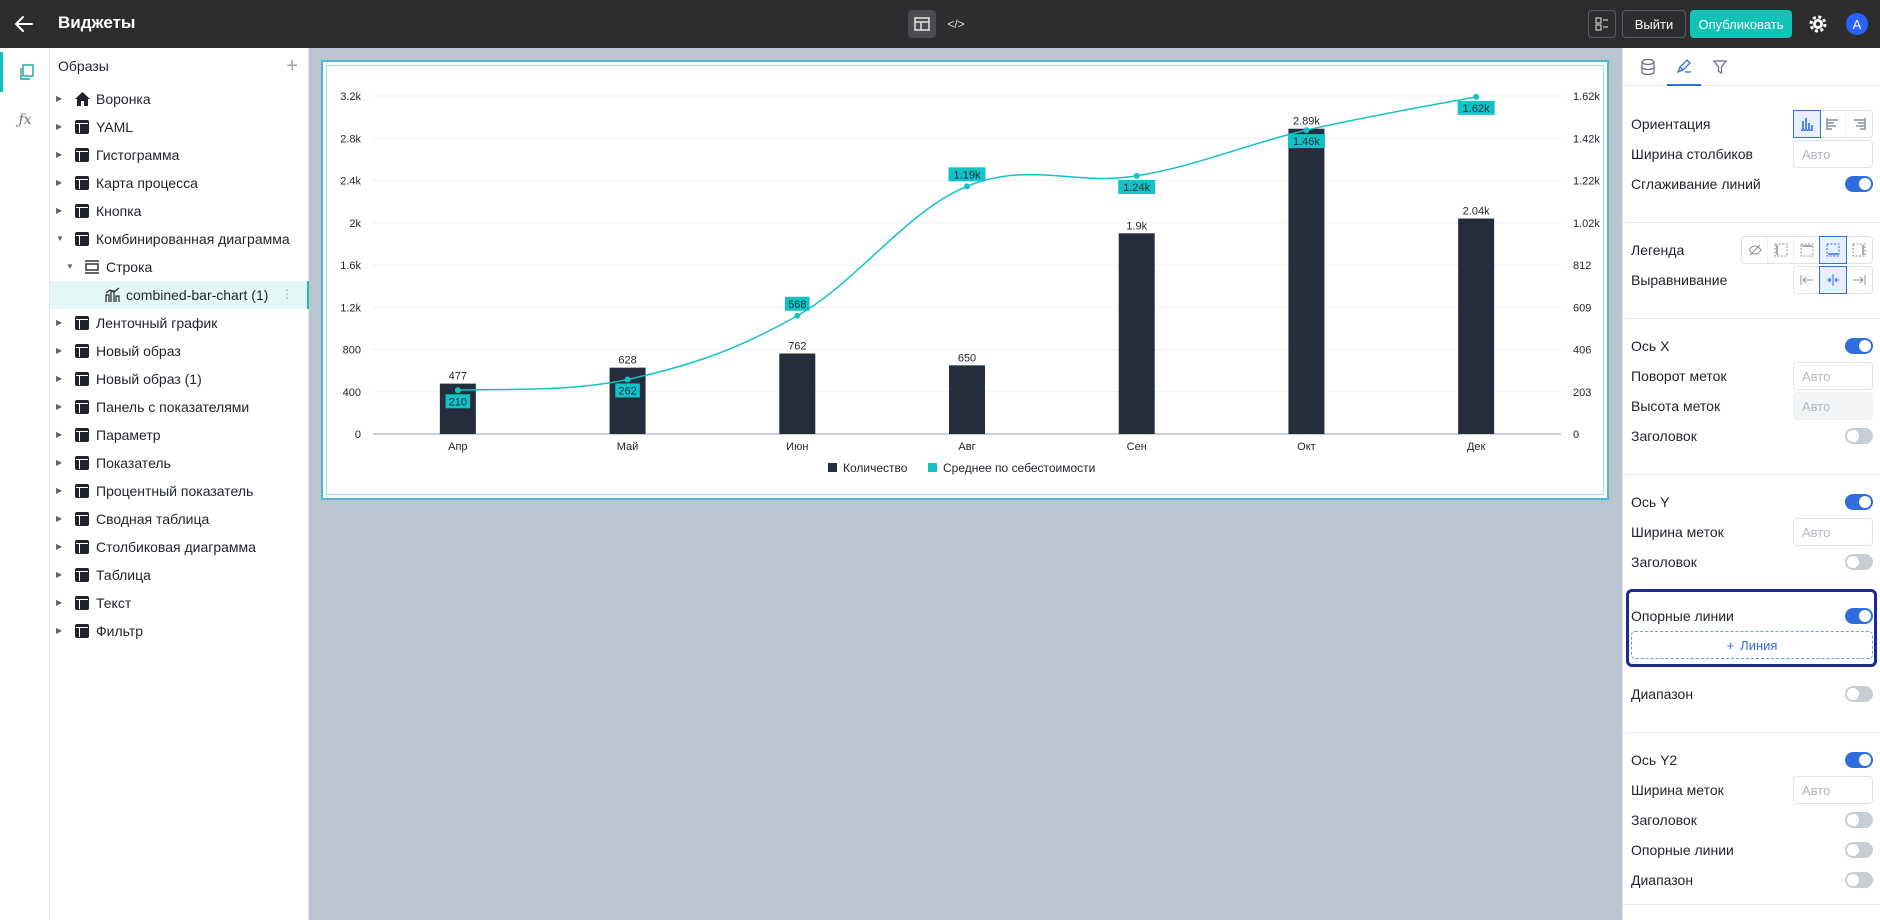 The width and height of the screenshot is (1880, 920). Describe the element at coordinates (1859, 436) in the screenshot. I see `x-title-toggle` at that location.